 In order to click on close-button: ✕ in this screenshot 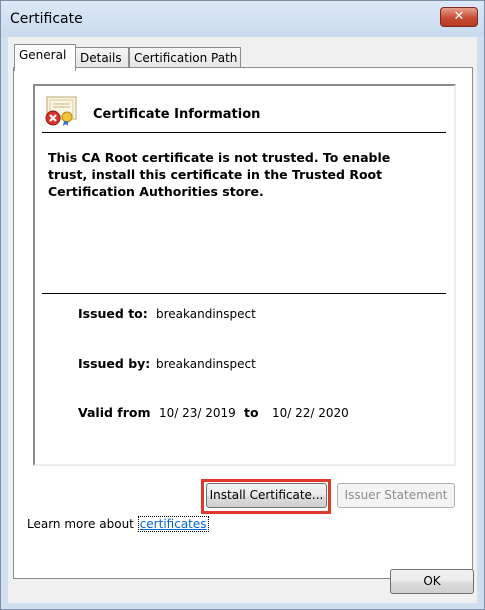, I will do `click(459, 17)`.